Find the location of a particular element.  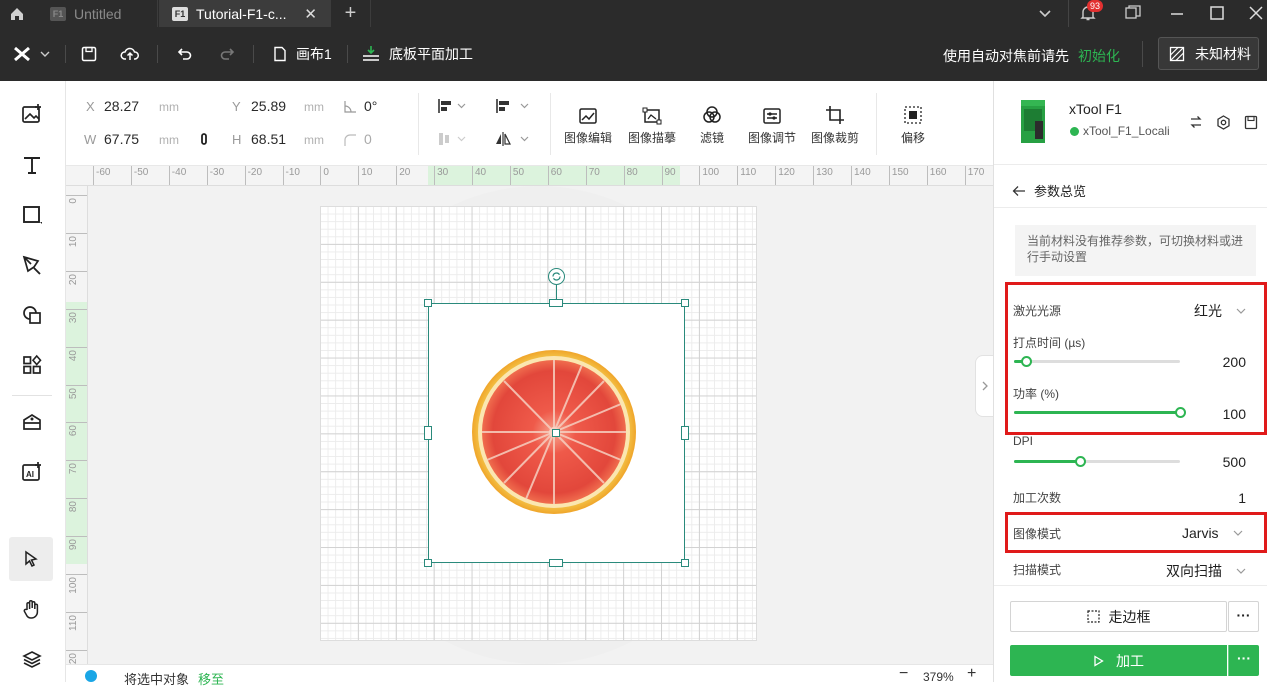

rotate-handle-icon is located at coordinates (556, 276).